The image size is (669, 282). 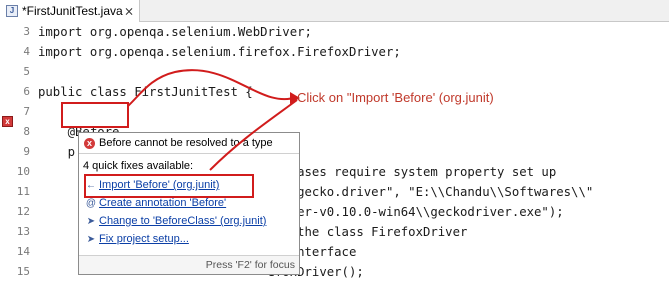 What do you see at coordinates (7, 121) in the screenshot?
I see `error-marker-icon: x` at bounding box center [7, 121].